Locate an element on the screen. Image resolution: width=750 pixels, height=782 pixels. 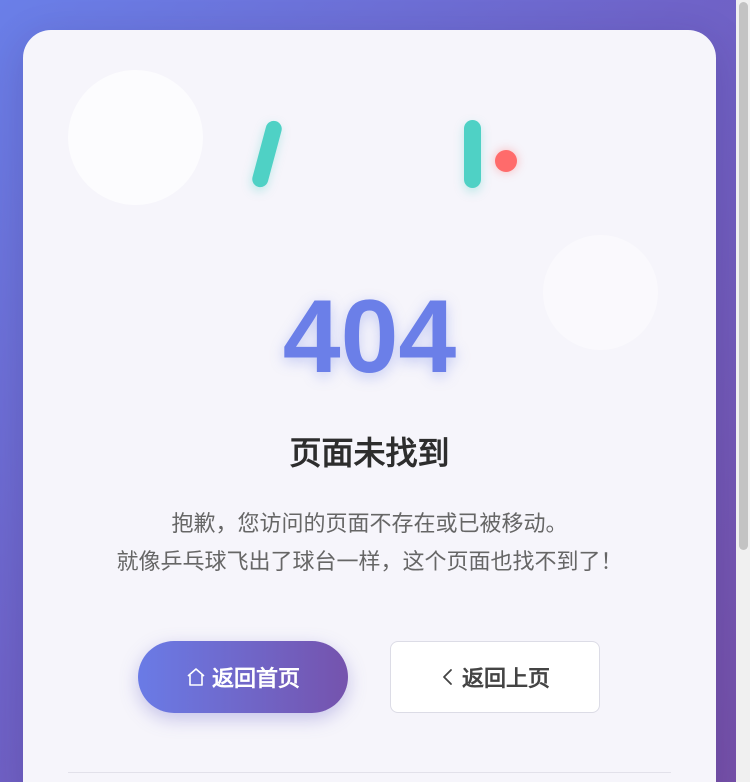
home-icon is located at coordinates (196, 677).